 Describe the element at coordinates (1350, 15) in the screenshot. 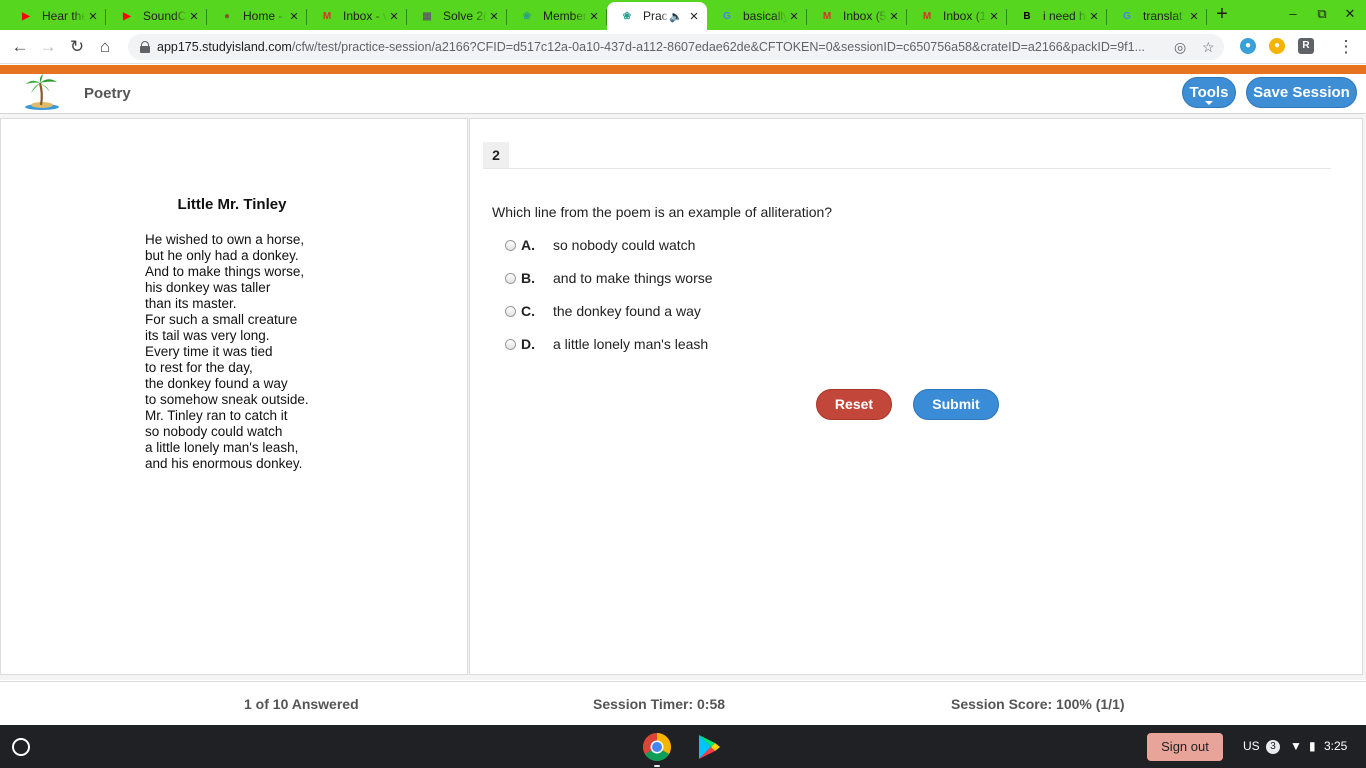

I see `close-window-icon: ✕` at that location.